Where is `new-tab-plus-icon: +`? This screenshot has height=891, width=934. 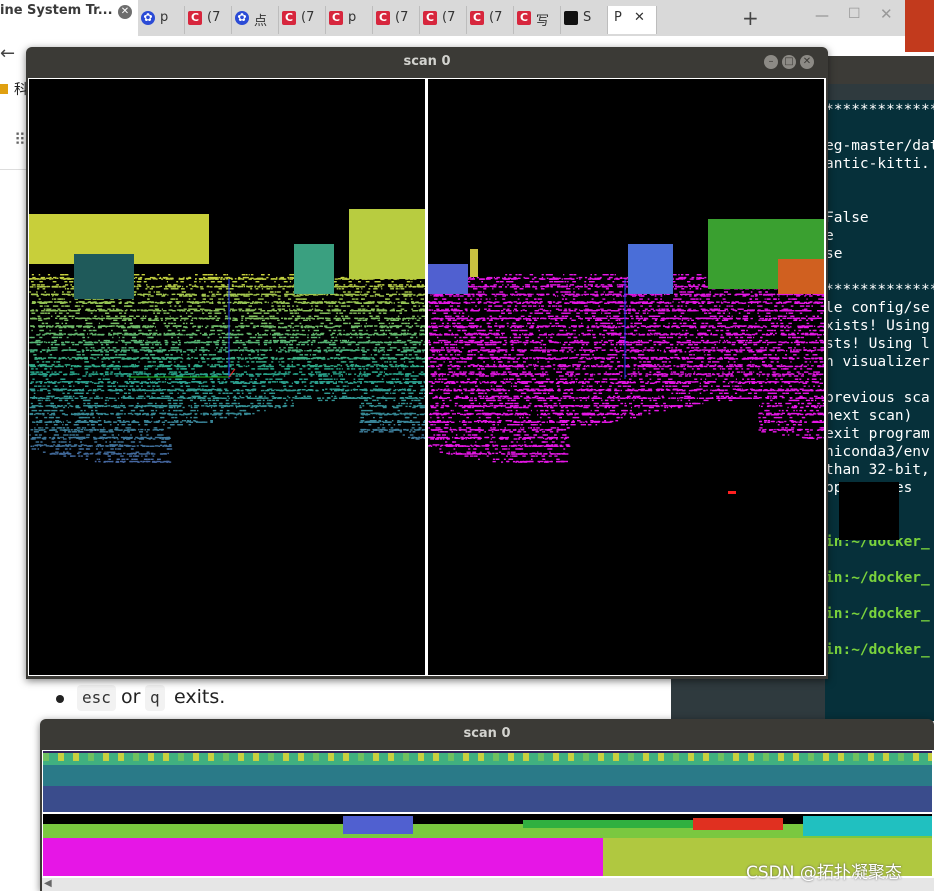
new-tab-plus-icon: + is located at coordinates (750, 18).